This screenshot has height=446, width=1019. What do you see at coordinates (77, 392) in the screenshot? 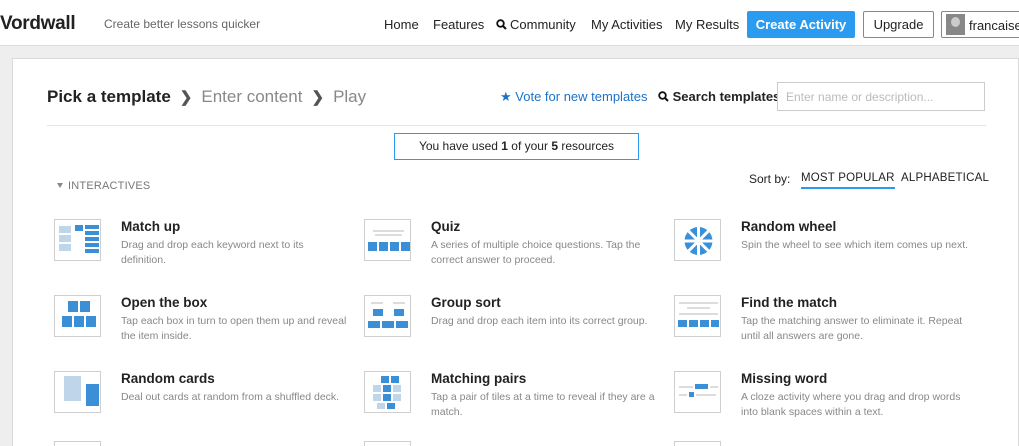
I see `cards-thumbnail-icon` at bounding box center [77, 392].